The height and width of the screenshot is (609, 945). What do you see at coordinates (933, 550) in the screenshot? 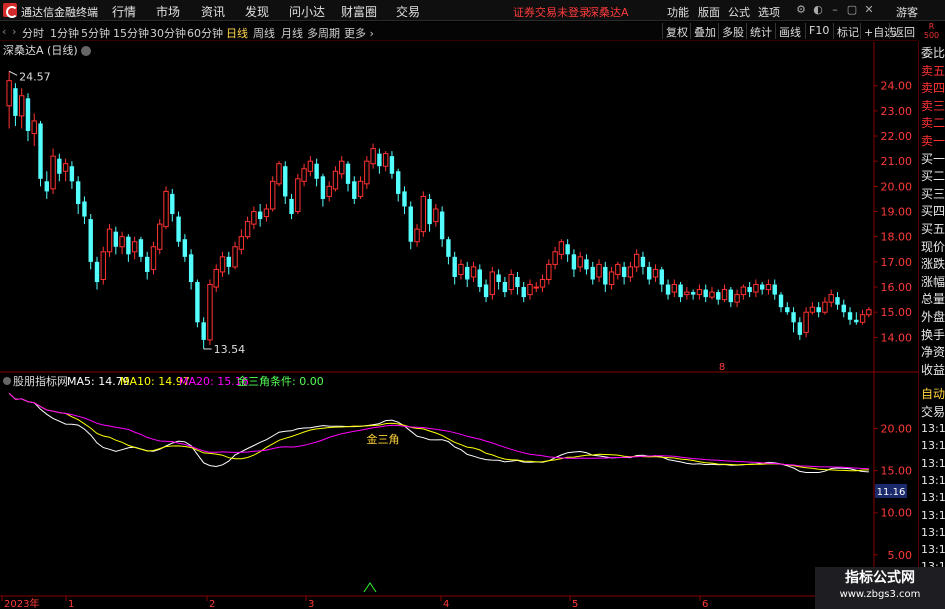
I see `side-time-7: 13:12` at bounding box center [933, 550].